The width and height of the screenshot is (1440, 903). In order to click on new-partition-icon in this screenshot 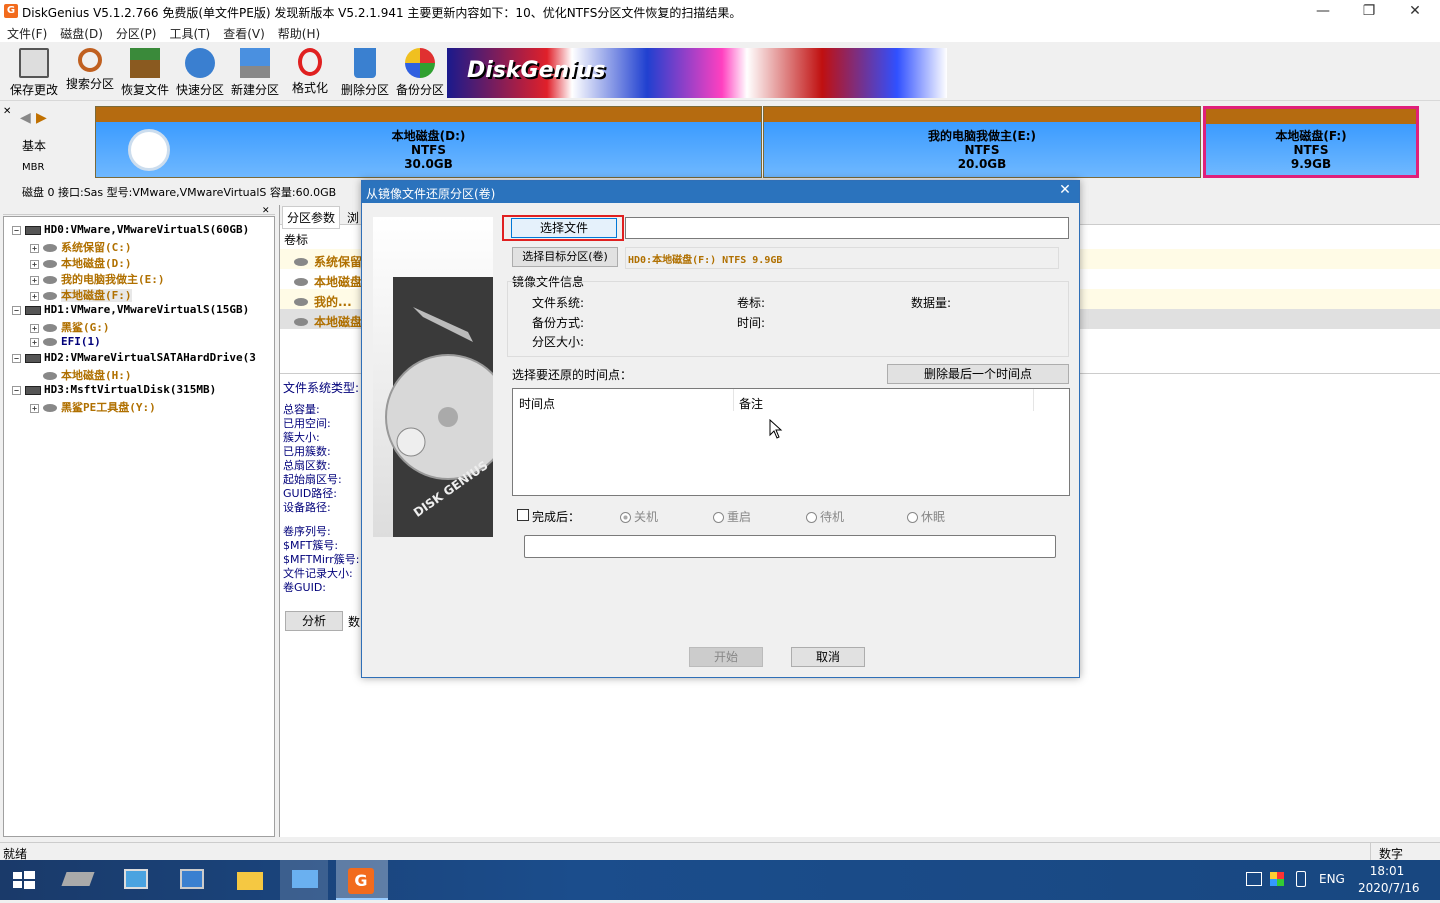, I will do `click(255, 63)`.